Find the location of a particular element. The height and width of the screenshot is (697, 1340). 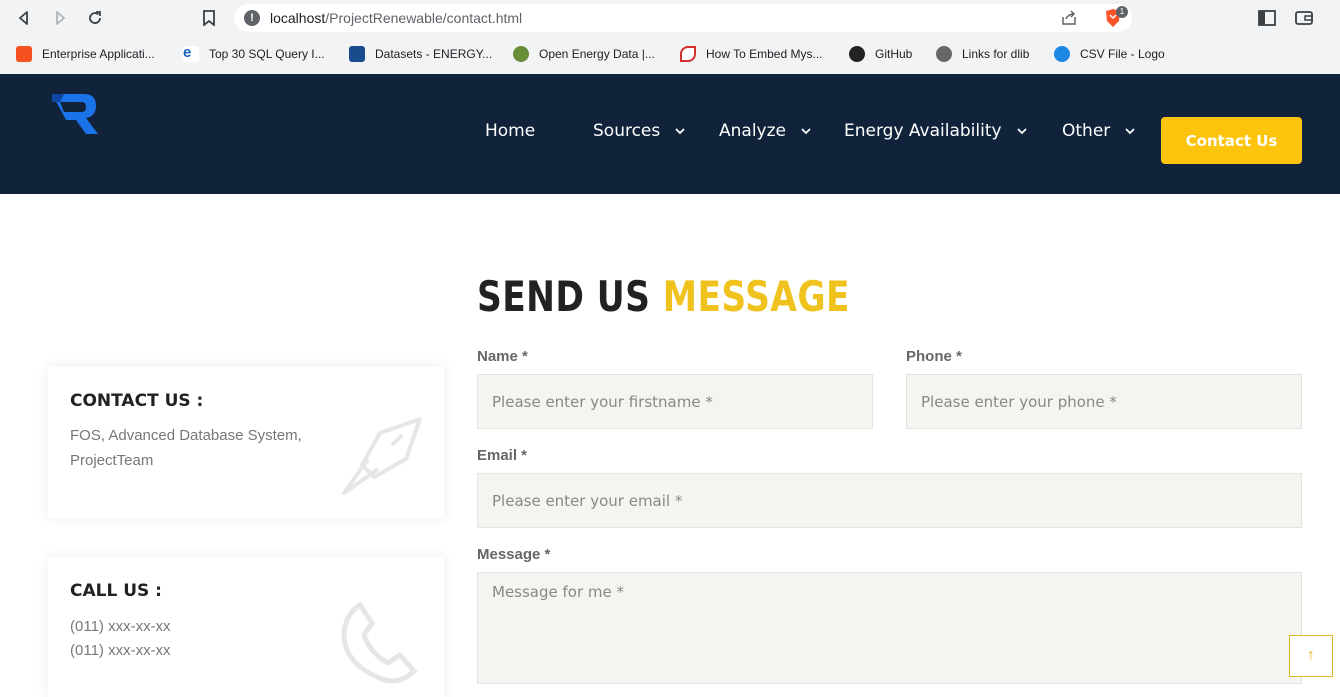

rocket-icon is located at coordinates (382, 456).